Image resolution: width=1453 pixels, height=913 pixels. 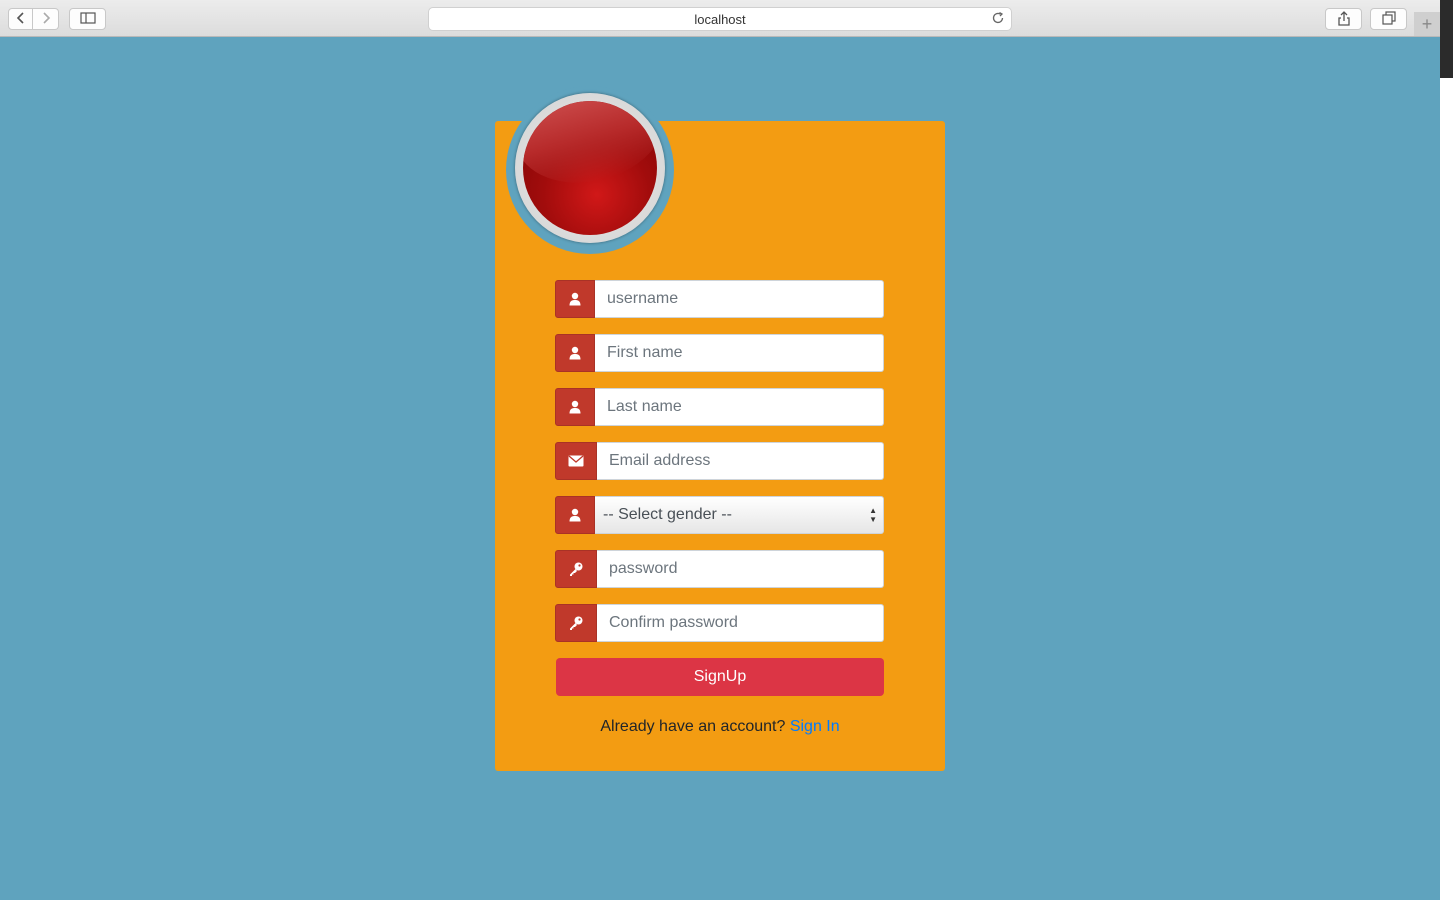 I want to click on sidebar-button, so click(x=87, y=19).